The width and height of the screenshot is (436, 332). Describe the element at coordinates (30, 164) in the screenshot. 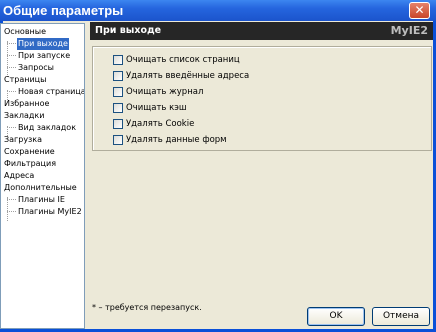

I see `tree-item-filtratsiya: Фильтрация` at that location.